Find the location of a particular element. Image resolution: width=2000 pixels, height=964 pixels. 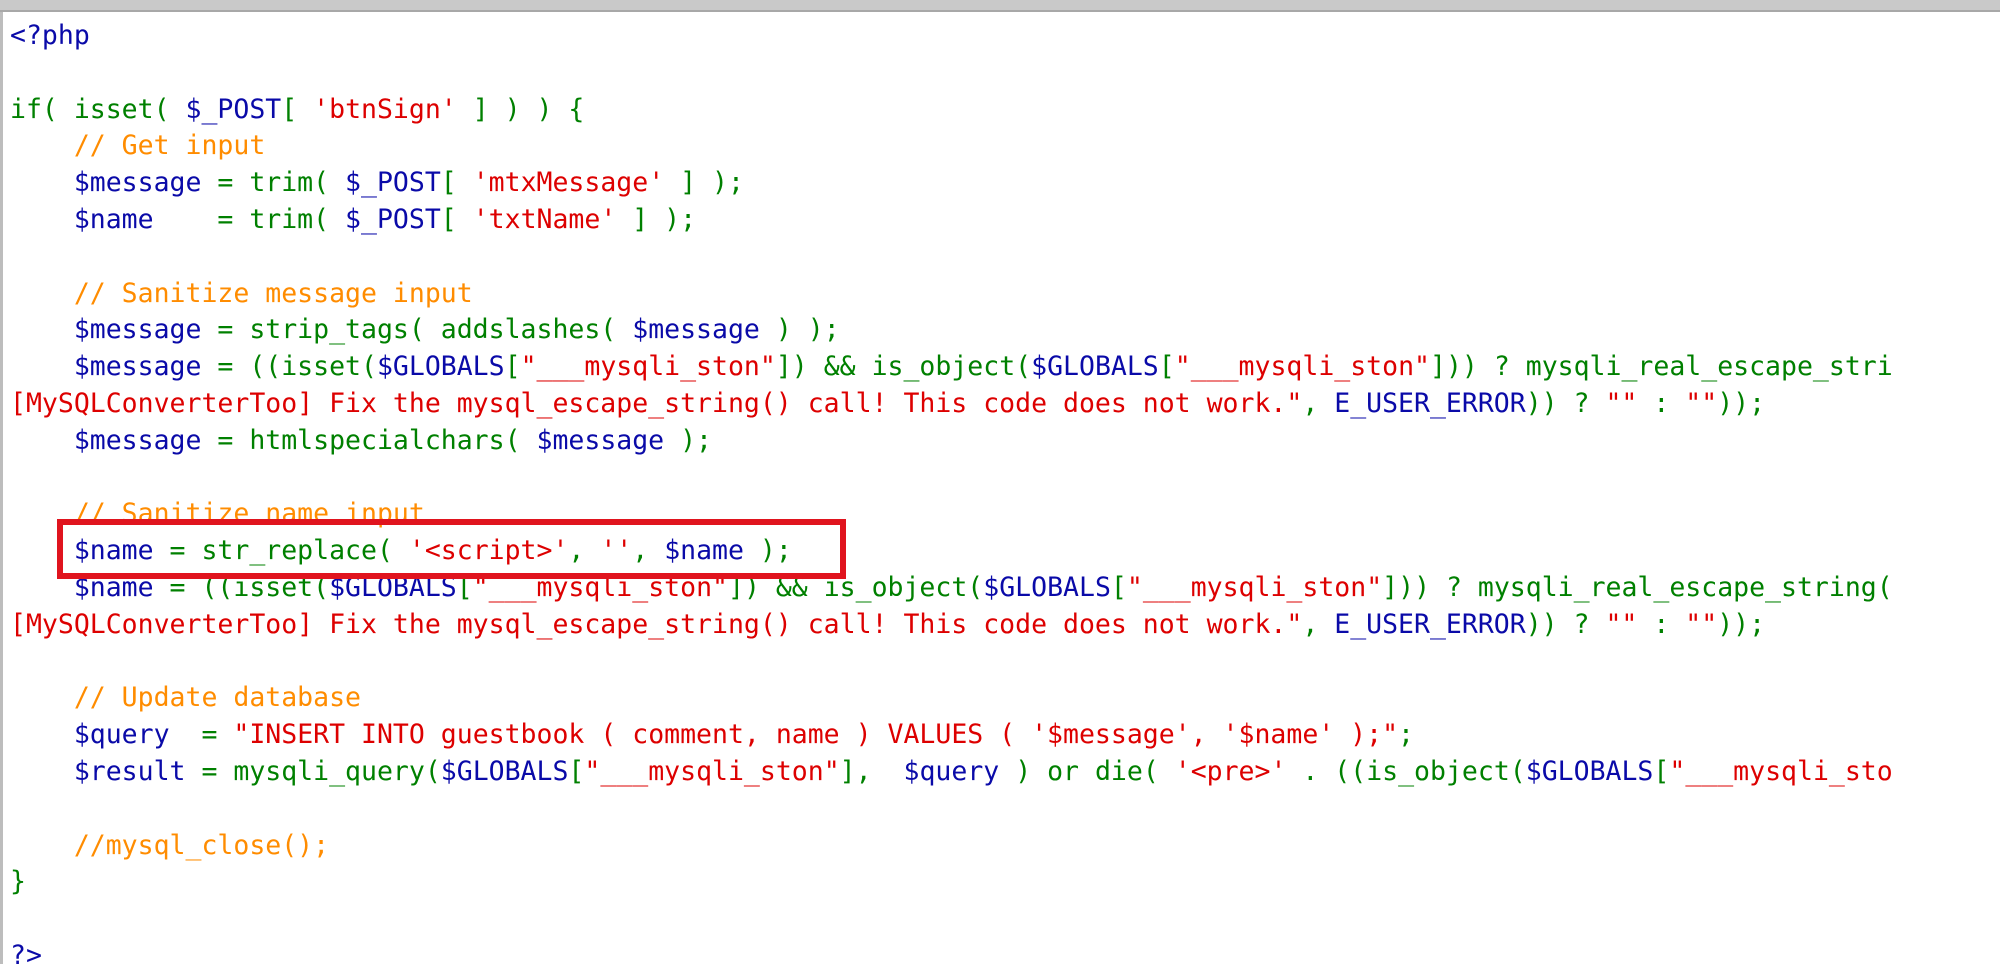

code-token: if( isset( is located at coordinates (98, 109).